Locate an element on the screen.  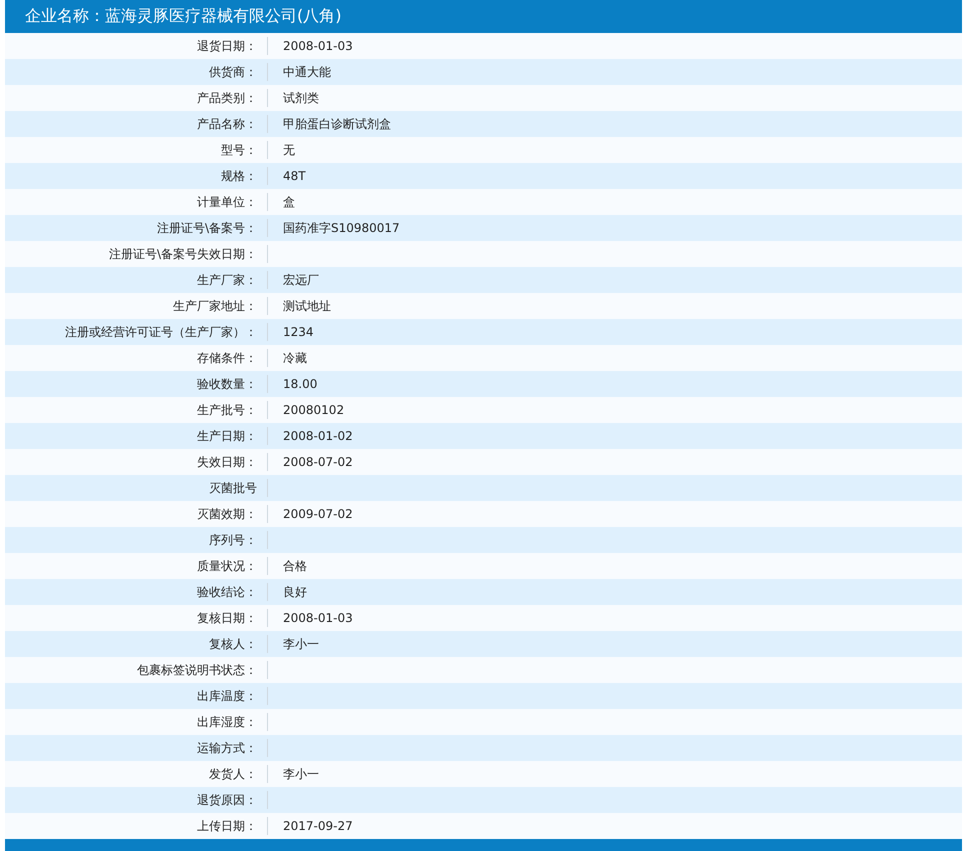
company-title: 企业名称：蓝海灵豚医疗器械有限公司(八角) is located at coordinates (183, 16).